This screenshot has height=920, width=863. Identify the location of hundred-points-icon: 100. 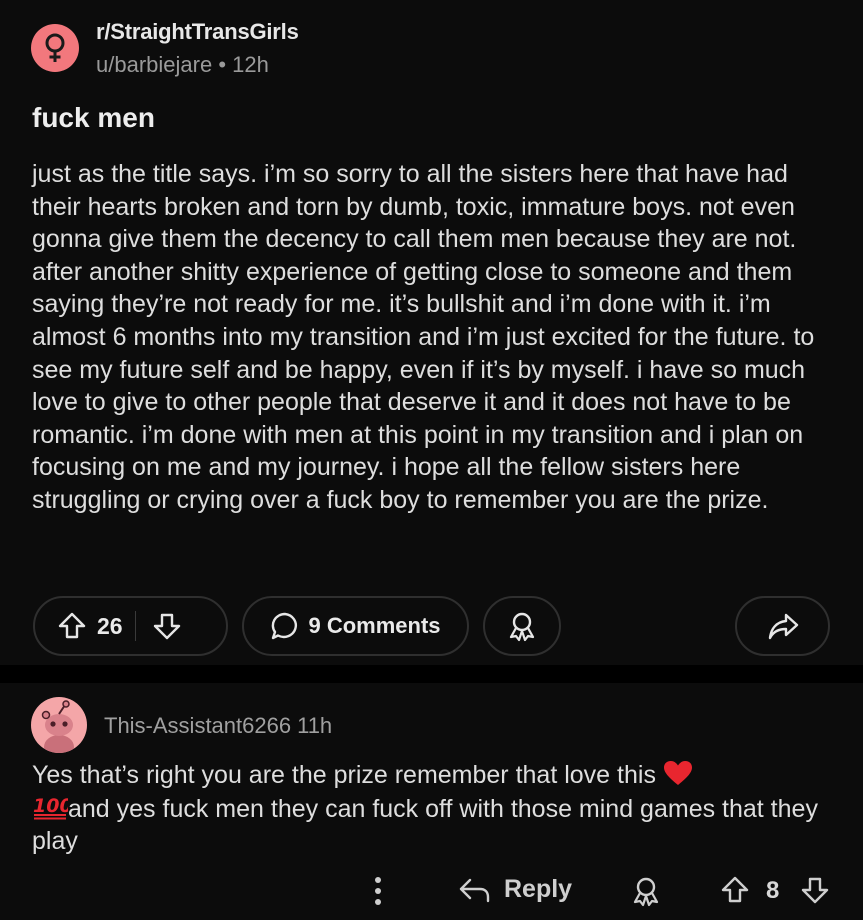
(50, 807).